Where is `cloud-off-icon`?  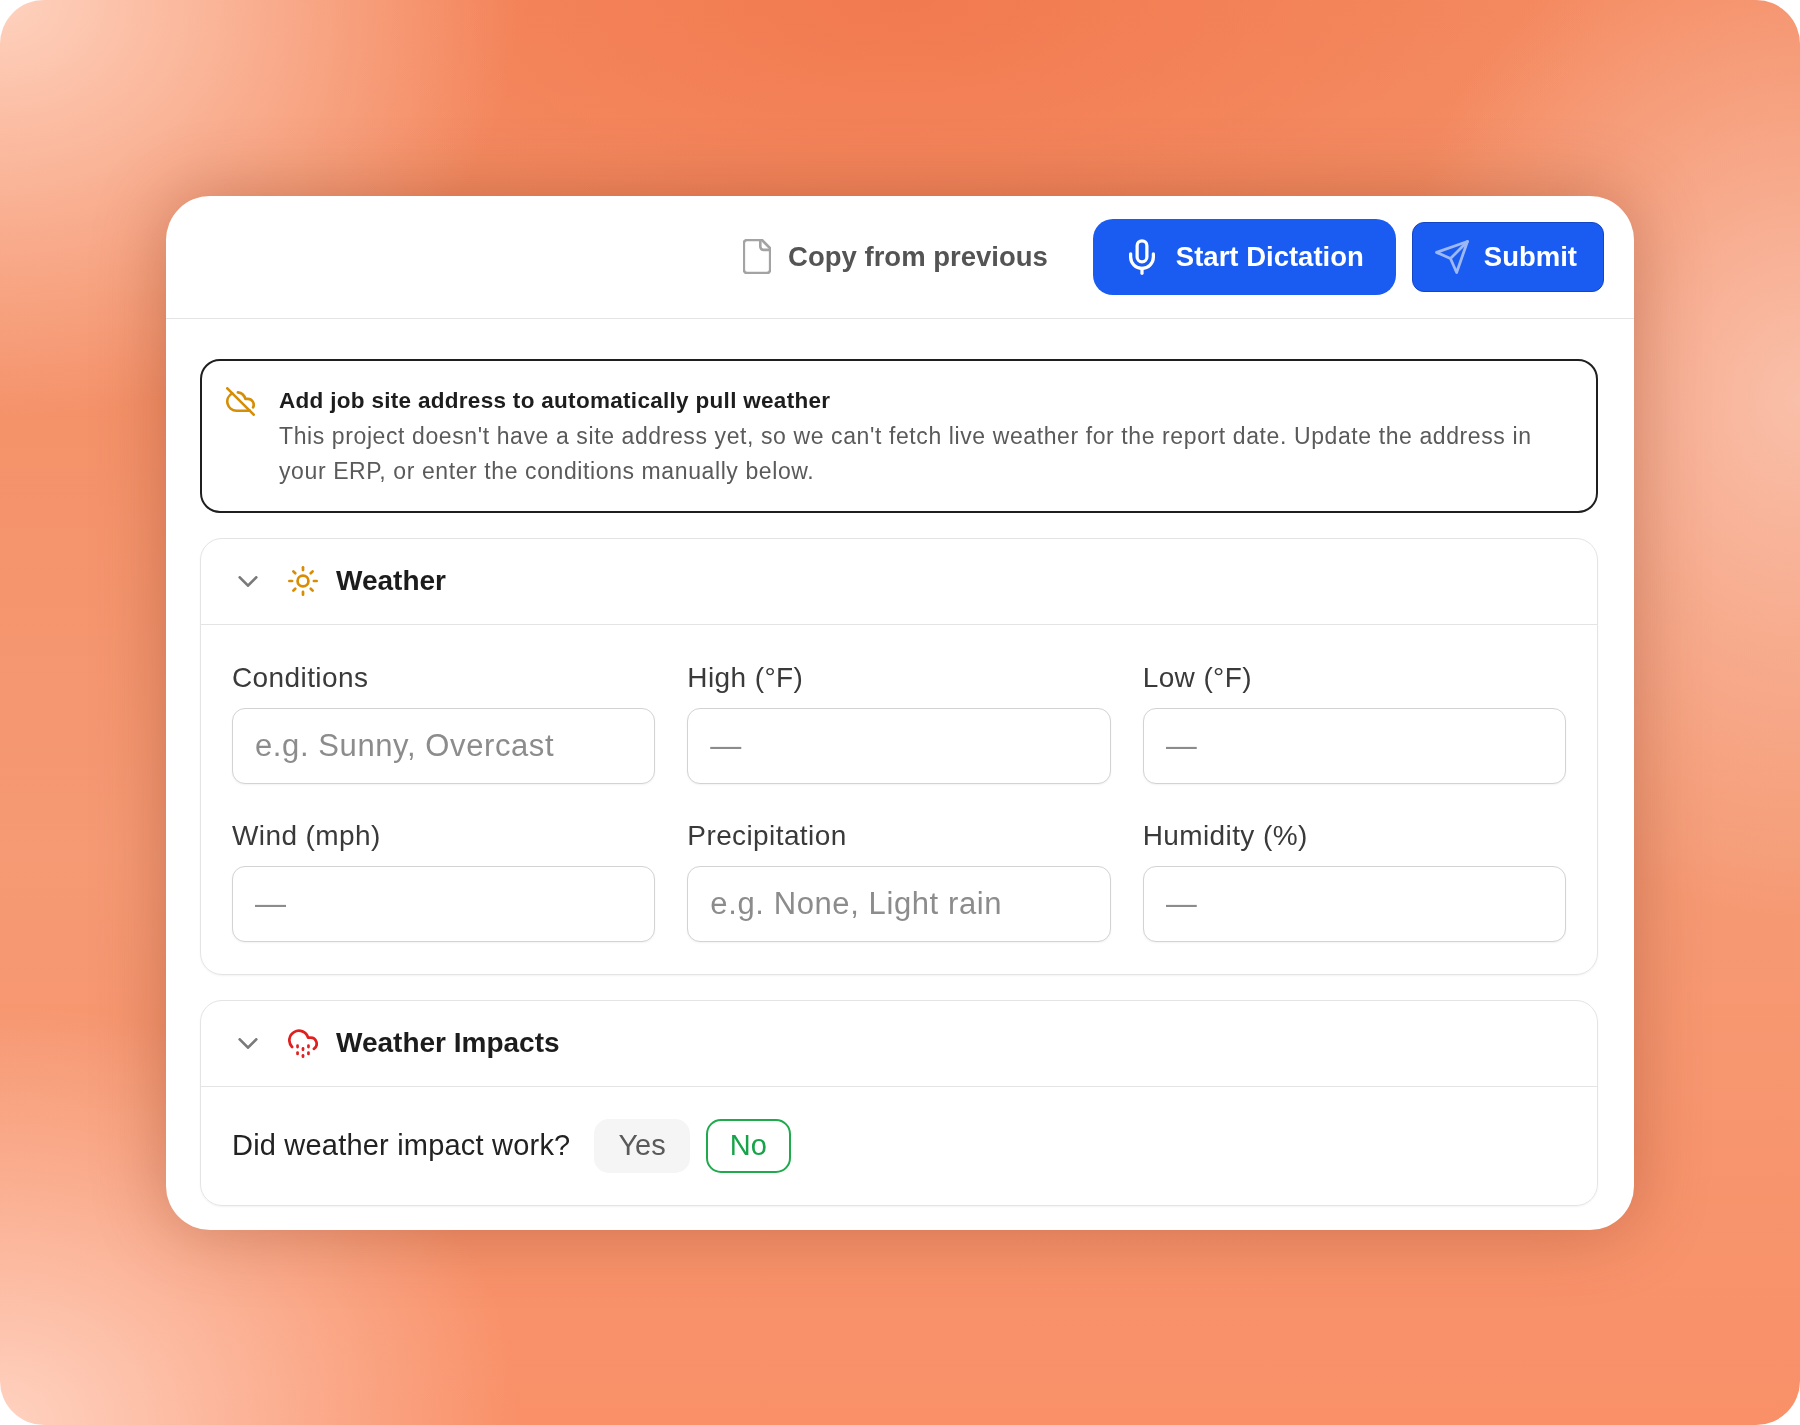 cloud-off-icon is located at coordinates (240, 401).